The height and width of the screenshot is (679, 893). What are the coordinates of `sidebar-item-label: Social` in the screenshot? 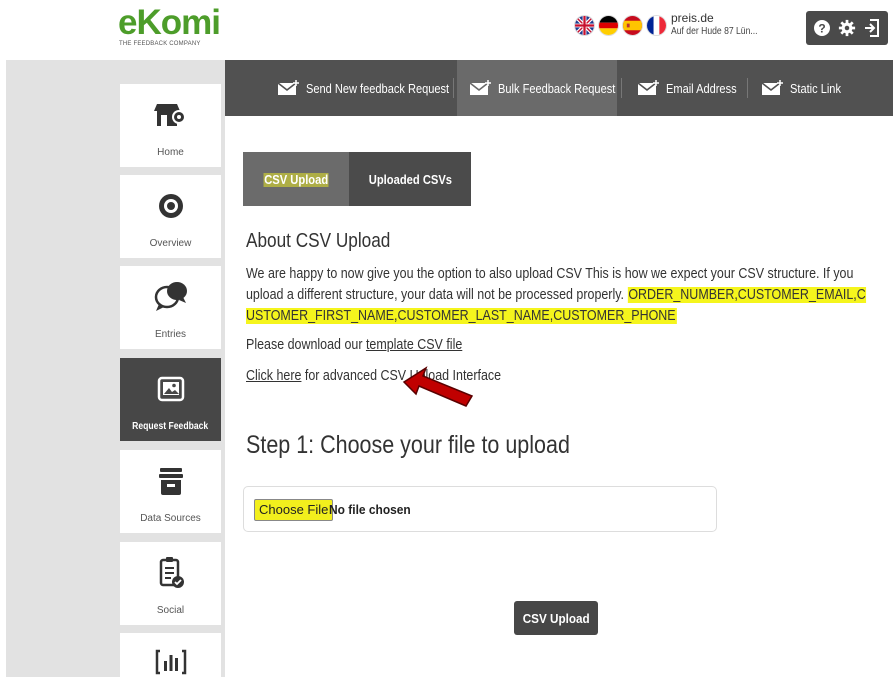 It's located at (170, 610).